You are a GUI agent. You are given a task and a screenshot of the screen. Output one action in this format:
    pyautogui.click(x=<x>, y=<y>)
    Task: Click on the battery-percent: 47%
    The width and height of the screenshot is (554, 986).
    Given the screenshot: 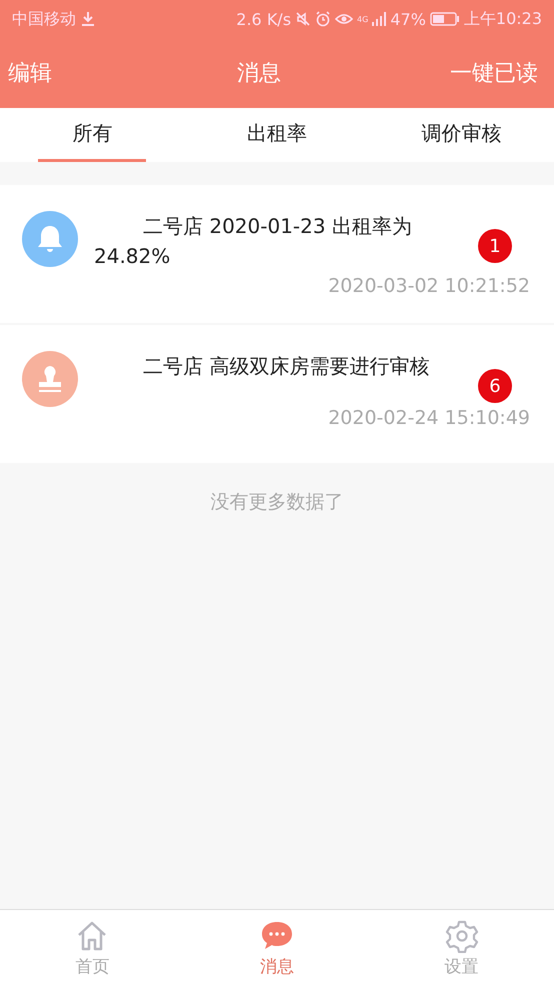 What is the action you would take?
    pyautogui.click(x=408, y=19)
    